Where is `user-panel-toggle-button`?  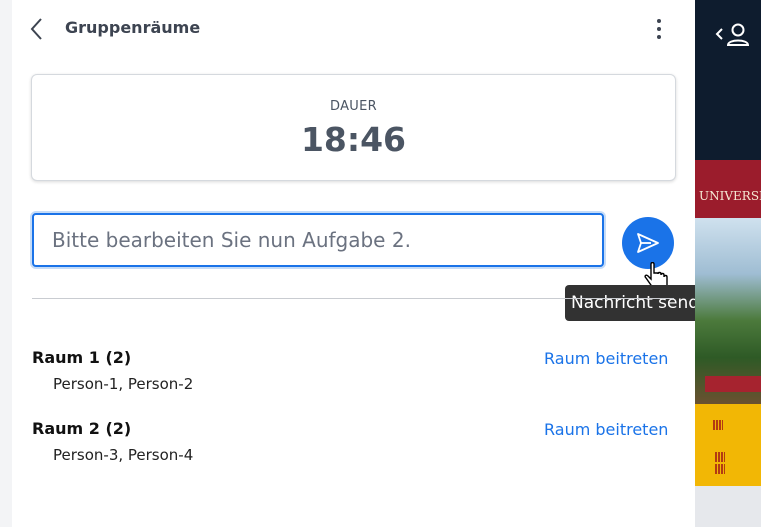
user-panel-toggle-button is located at coordinates (733, 35).